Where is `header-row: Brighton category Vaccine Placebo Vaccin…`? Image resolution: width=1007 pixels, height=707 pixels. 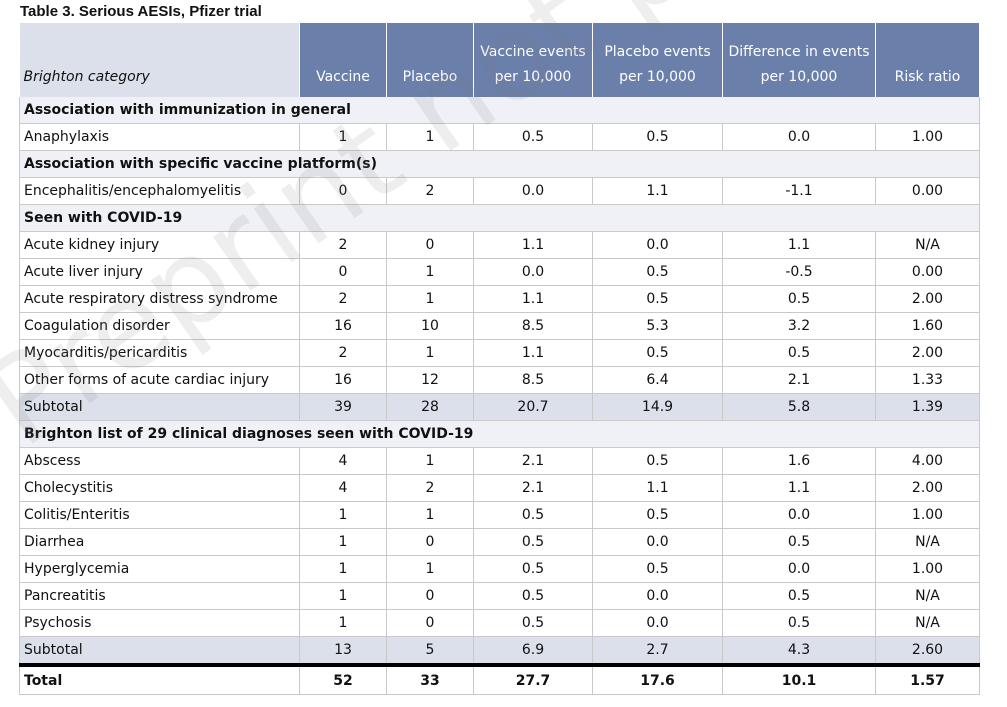
header-row: Brighton category Vaccine Placebo Vaccin… is located at coordinates (499, 60).